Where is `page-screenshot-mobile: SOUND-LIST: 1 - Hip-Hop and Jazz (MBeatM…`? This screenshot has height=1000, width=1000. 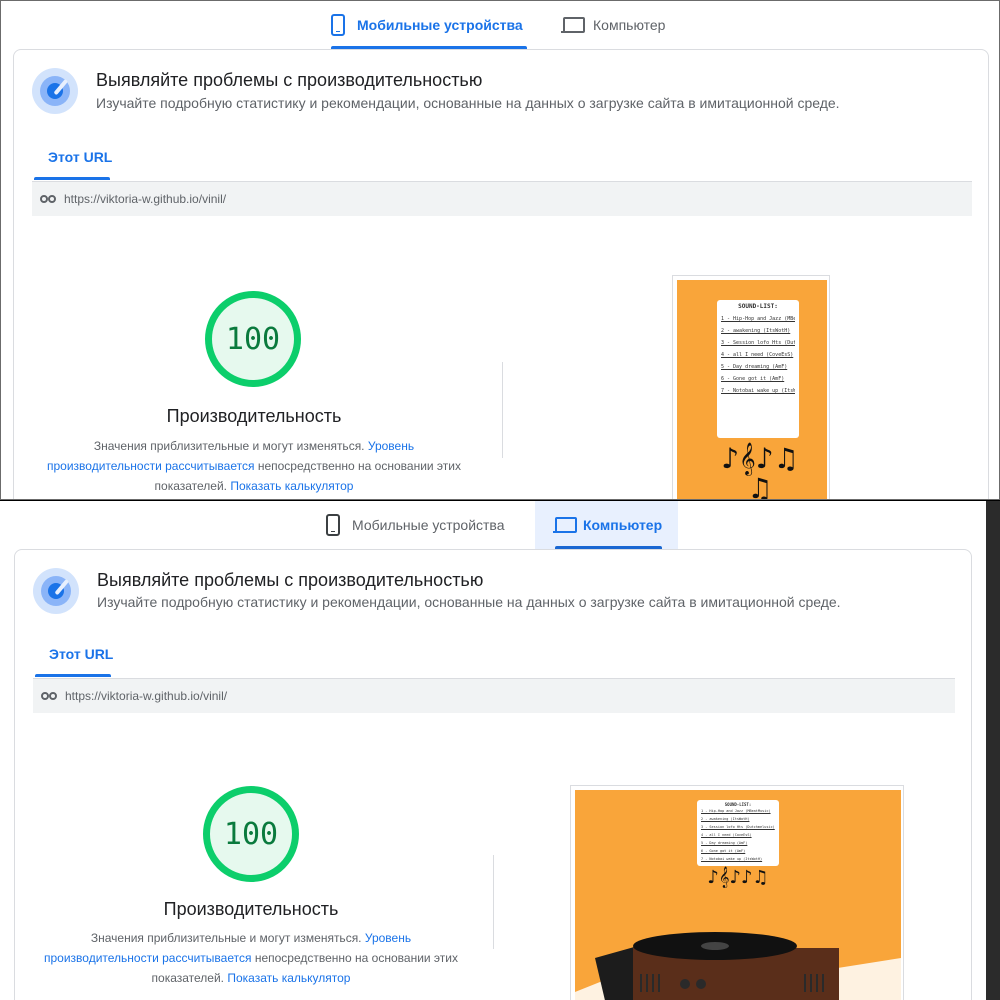
page-screenshot-mobile: SOUND-LIST: 1 - Hip-Hop and Jazz (MBeatM… is located at coordinates (751, 387).